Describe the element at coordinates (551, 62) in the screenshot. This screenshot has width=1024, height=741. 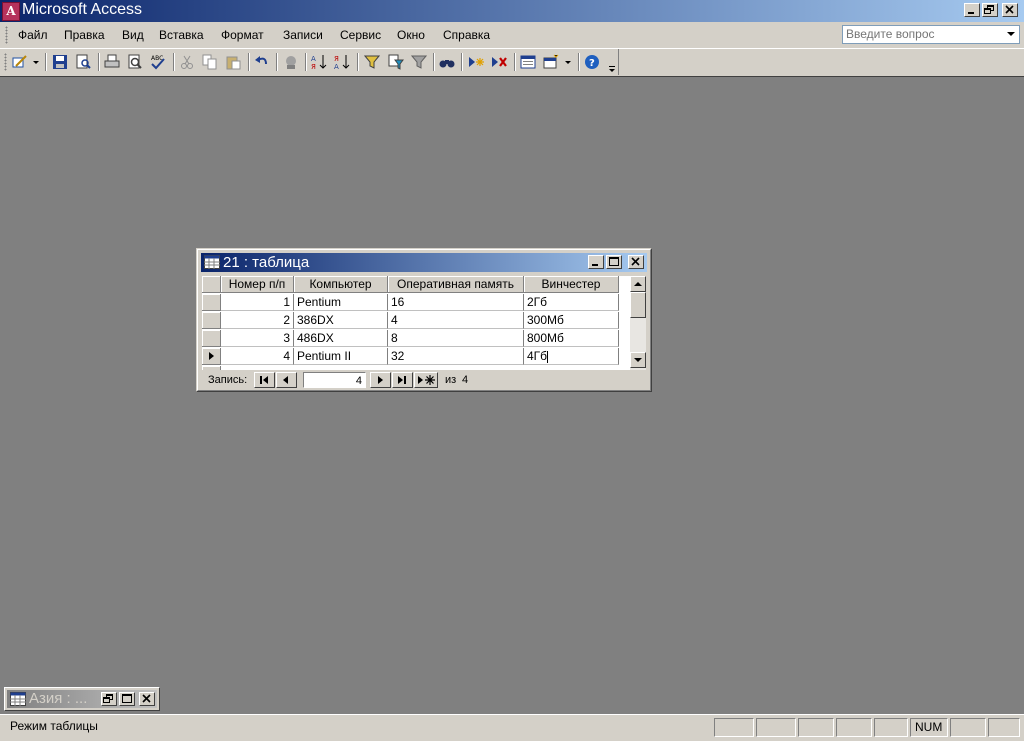
I see `new-object-icon` at that location.